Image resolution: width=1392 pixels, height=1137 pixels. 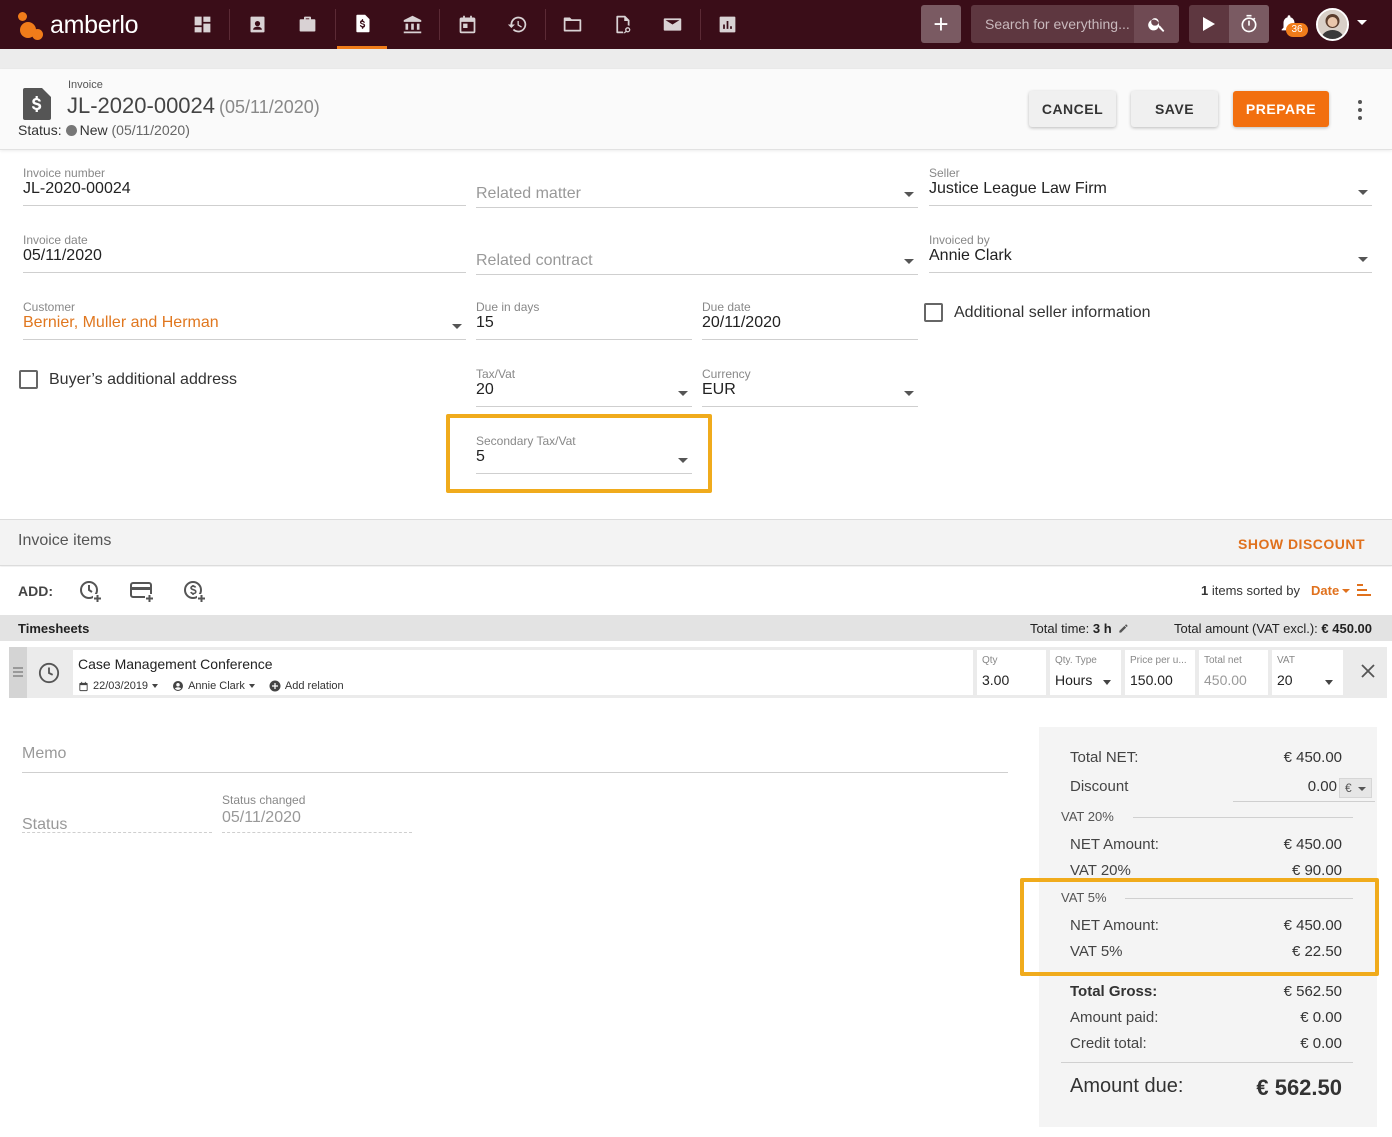 I want to click on more-options-icon, so click(x=1360, y=110).